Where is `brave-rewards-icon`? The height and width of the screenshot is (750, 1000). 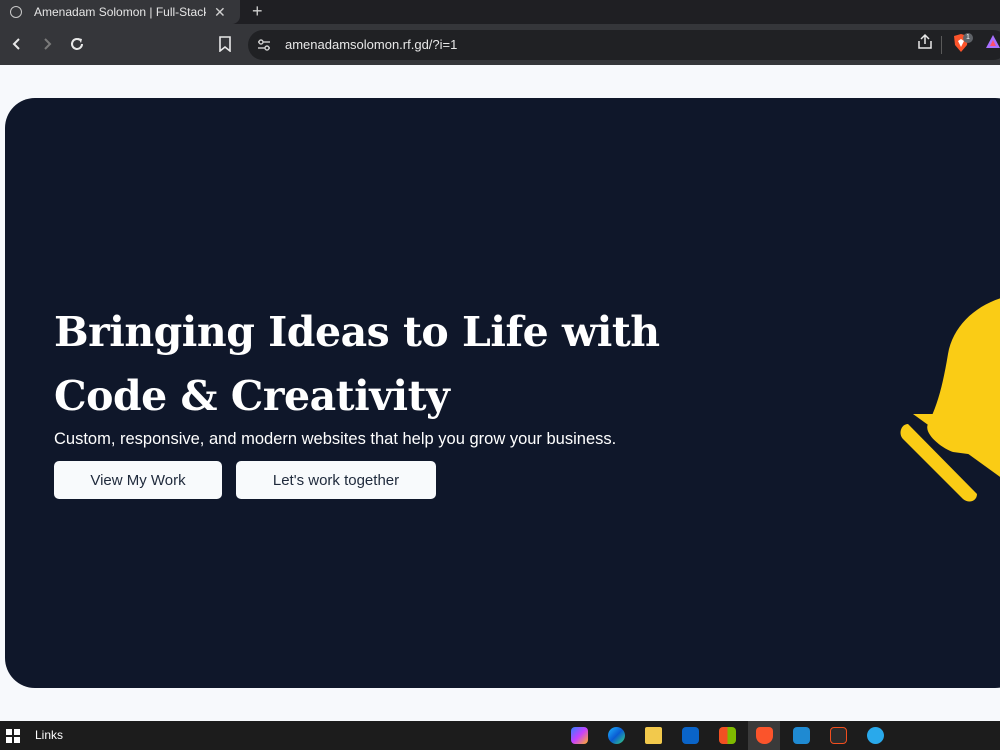 brave-rewards-icon is located at coordinates (992, 42).